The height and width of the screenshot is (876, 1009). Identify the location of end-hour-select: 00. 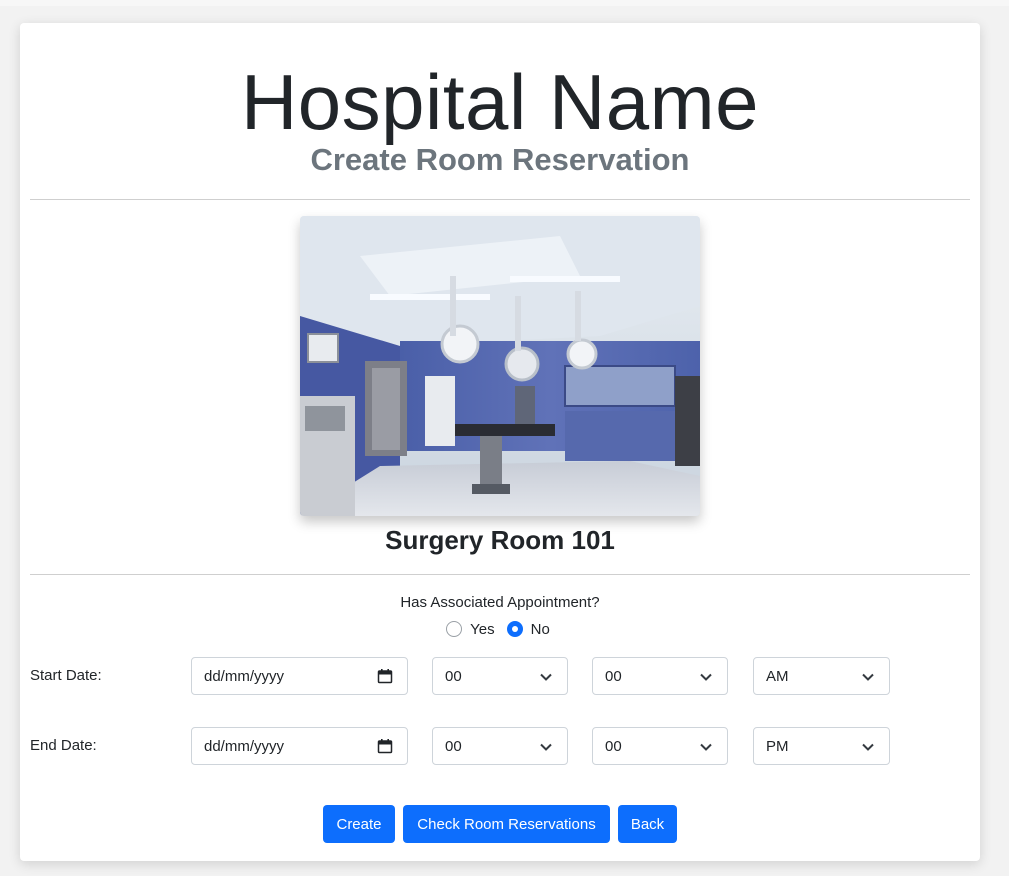
(500, 746).